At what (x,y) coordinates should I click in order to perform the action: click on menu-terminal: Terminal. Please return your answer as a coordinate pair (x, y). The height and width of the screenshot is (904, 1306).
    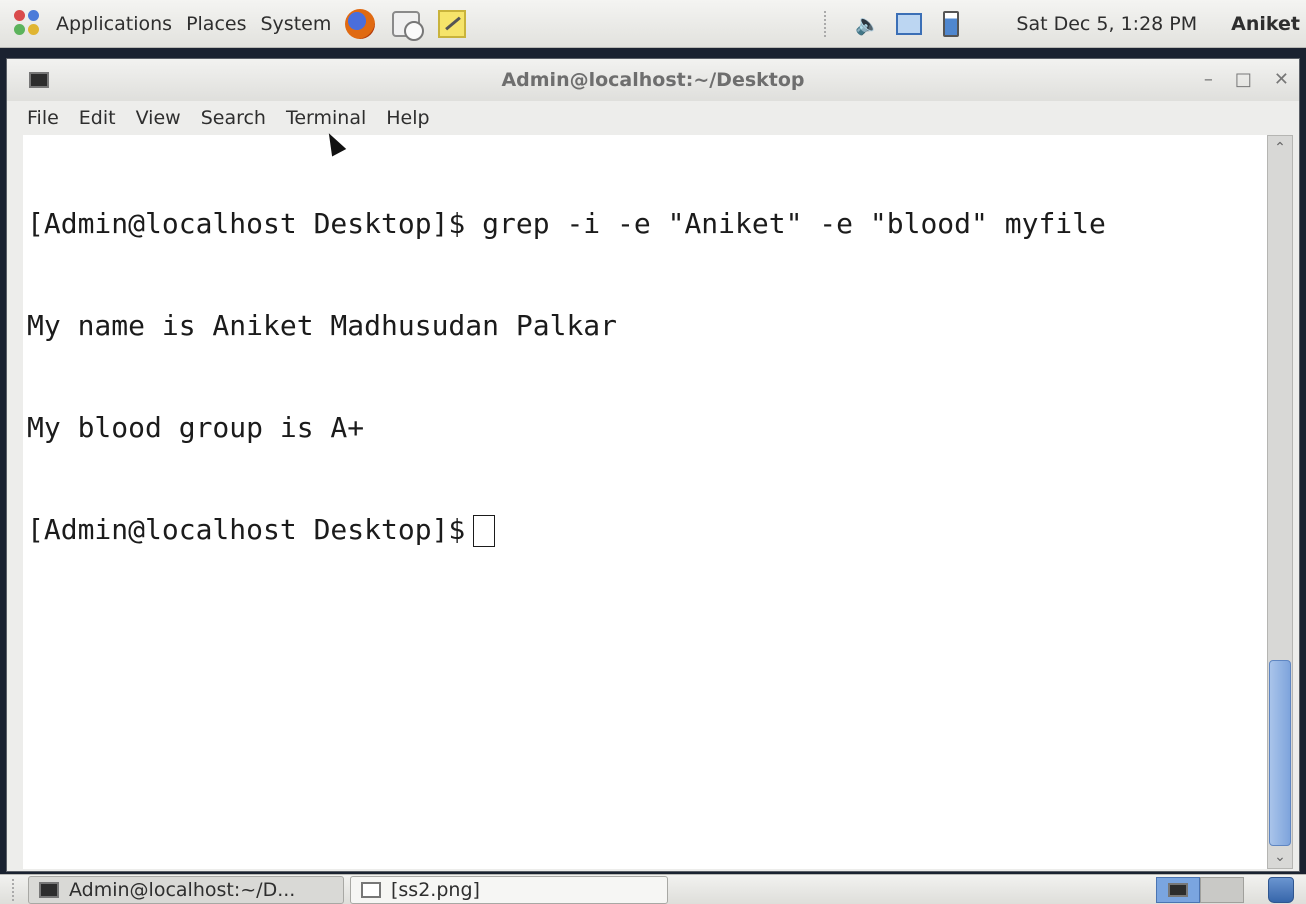
    Looking at the image, I should click on (326, 118).